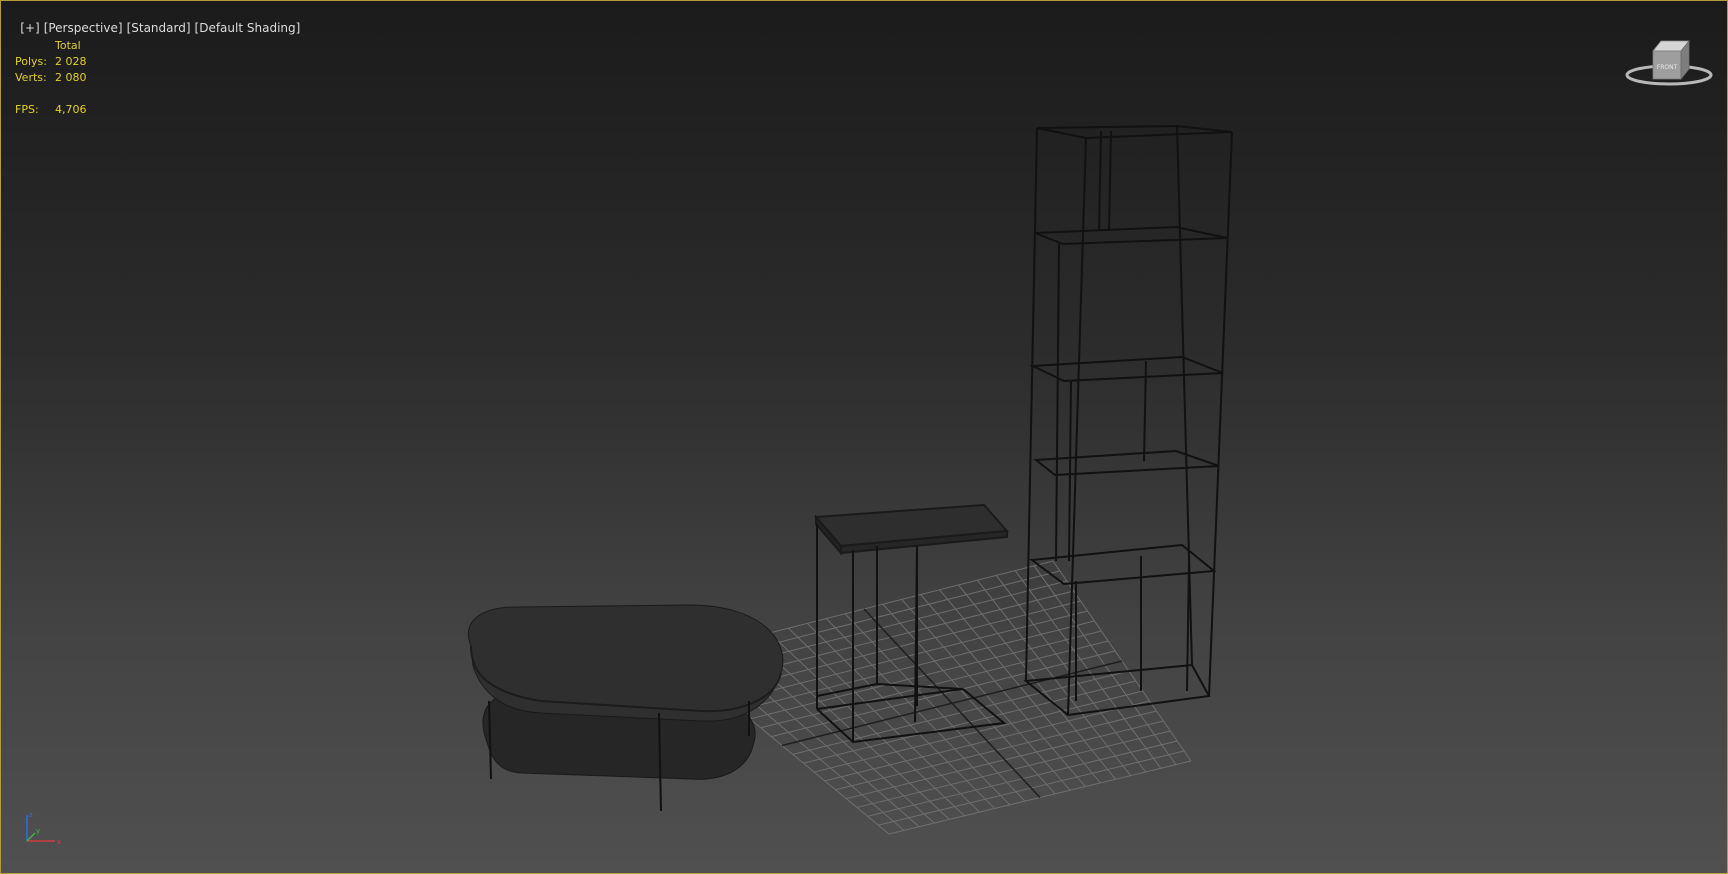 The width and height of the screenshot is (1728, 874). I want to click on viewport-point-of-view-label: [Perspective], so click(83, 28).